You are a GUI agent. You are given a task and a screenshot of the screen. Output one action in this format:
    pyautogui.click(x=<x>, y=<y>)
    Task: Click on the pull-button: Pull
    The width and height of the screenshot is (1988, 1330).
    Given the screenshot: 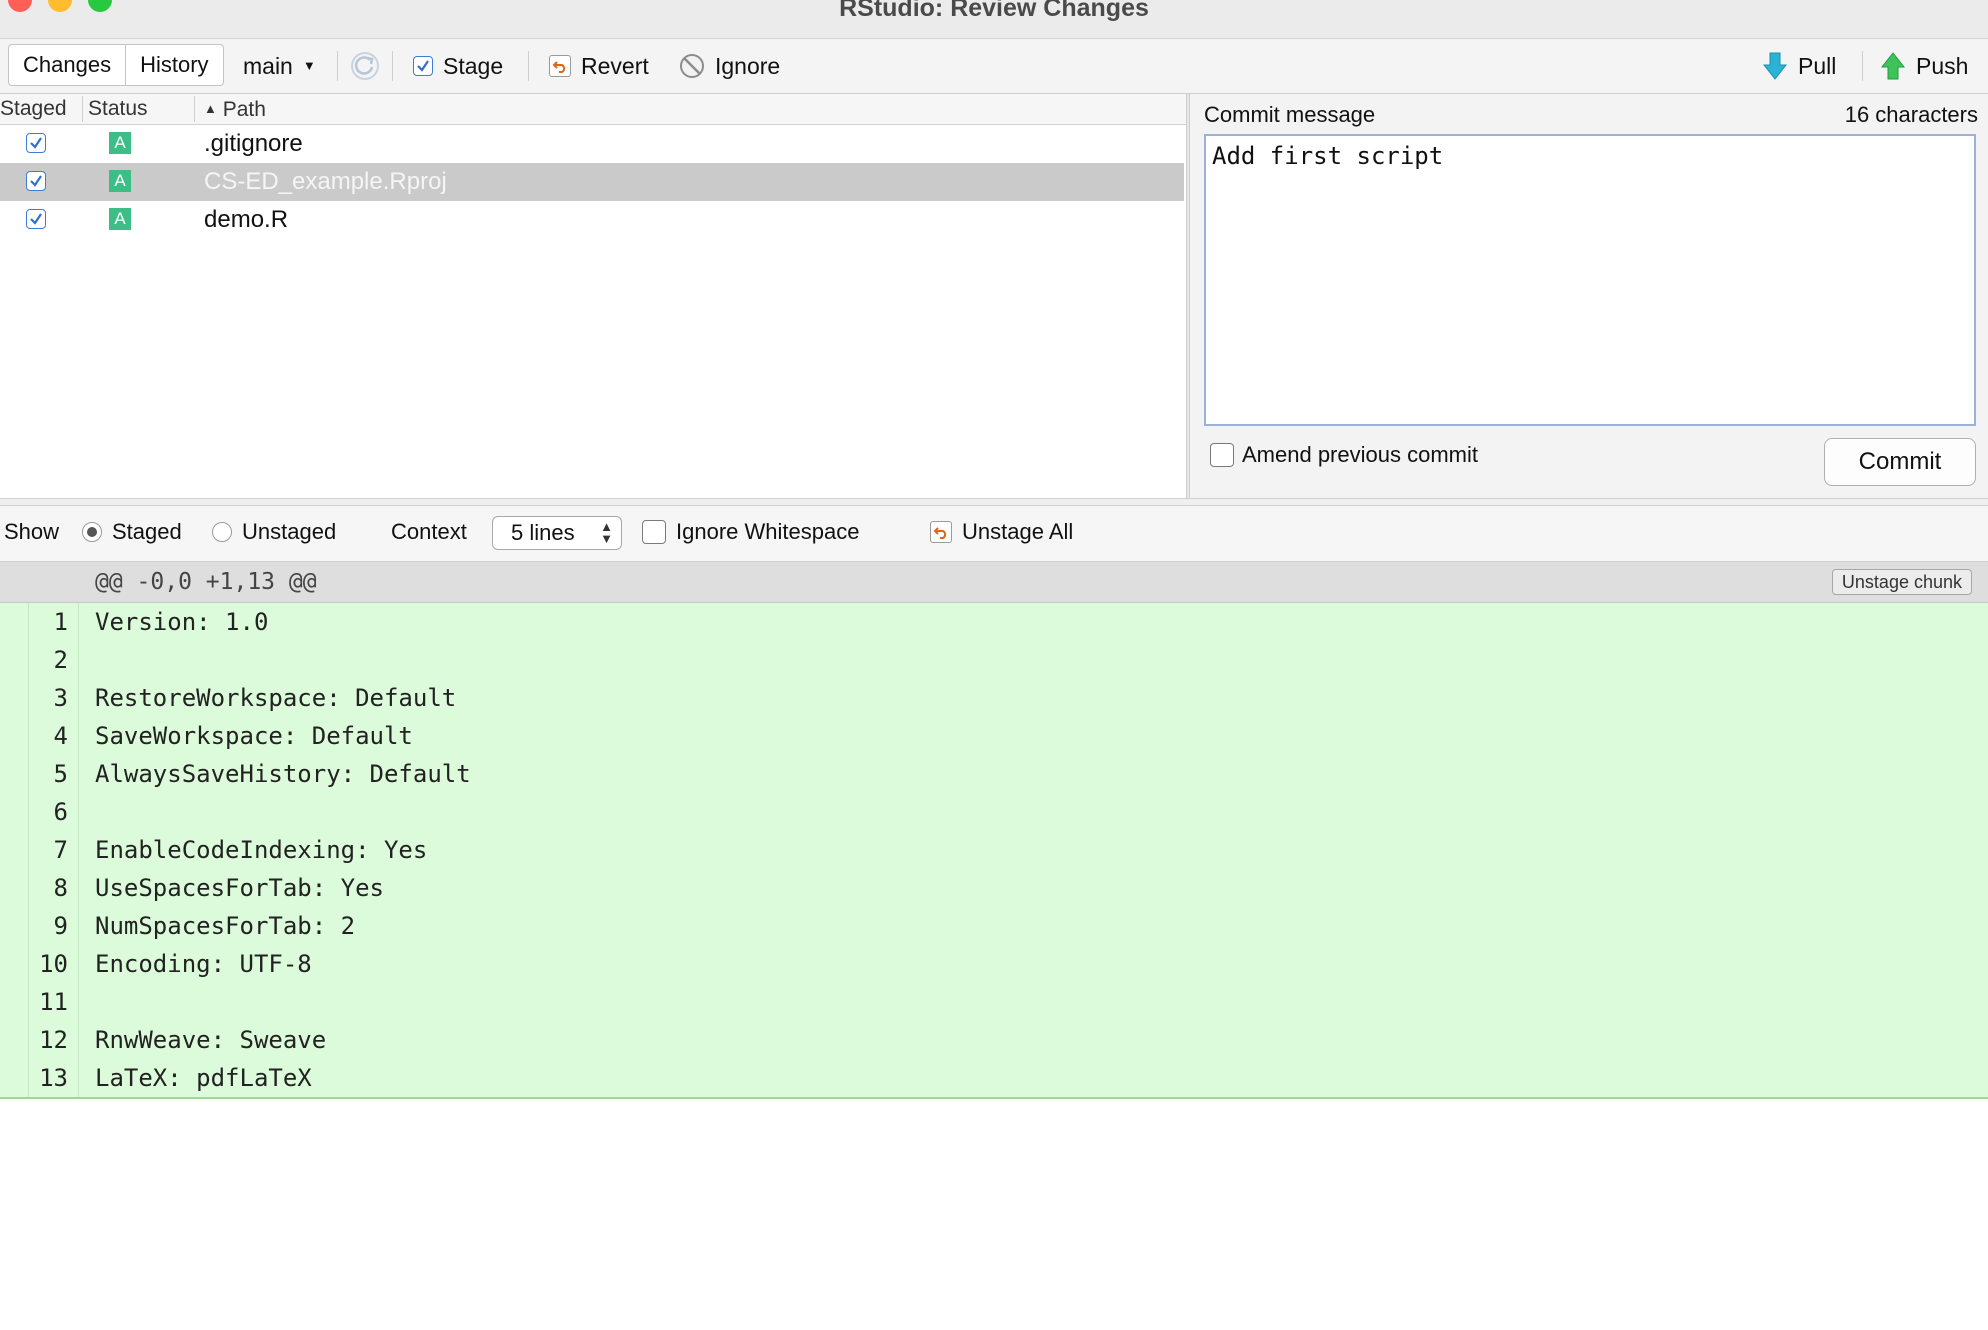 What is the action you would take?
    pyautogui.click(x=1799, y=66)
    